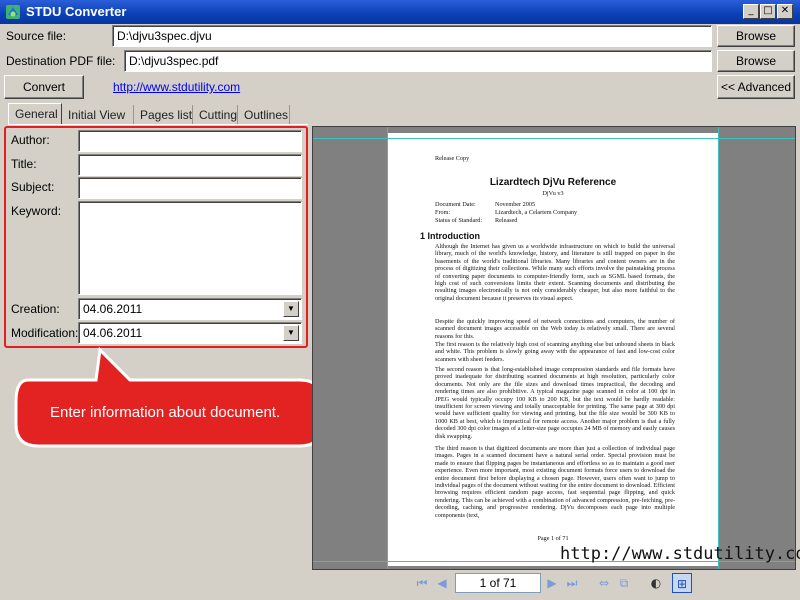  I want to click on guides-toggle-icon: ⊞, so click(682, 583).